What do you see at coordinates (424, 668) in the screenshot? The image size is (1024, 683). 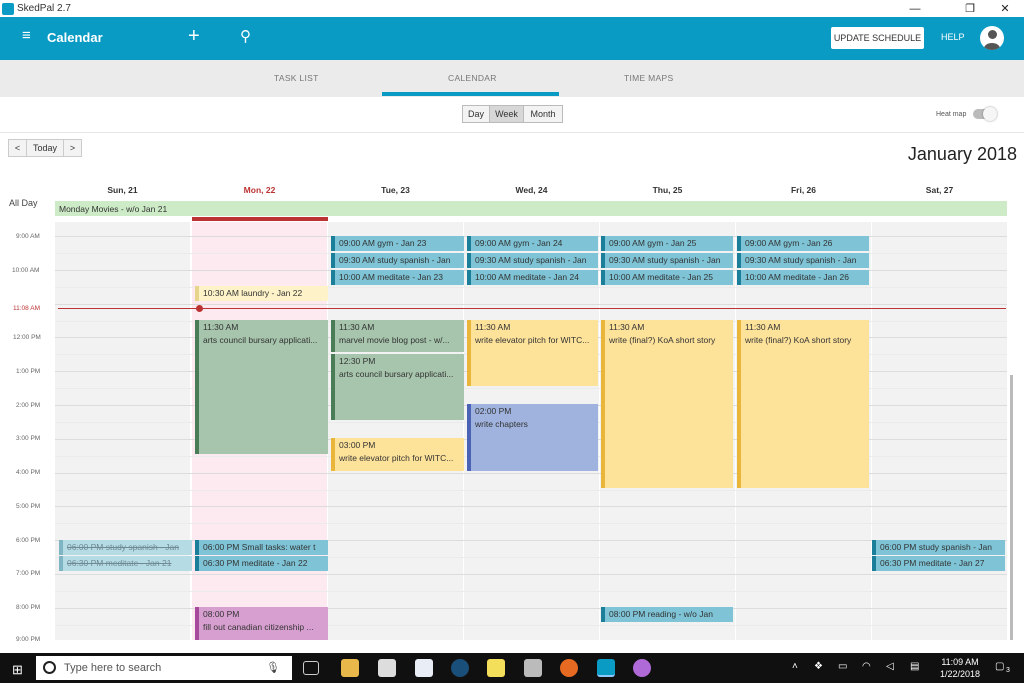 I see `document-icon` at bounding box center [424, 668].